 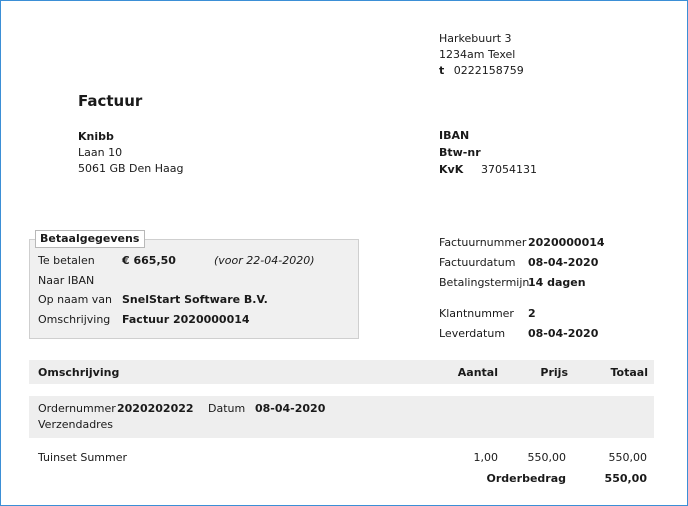 I want to click on phone-label: t, so click(x=442, y=70).